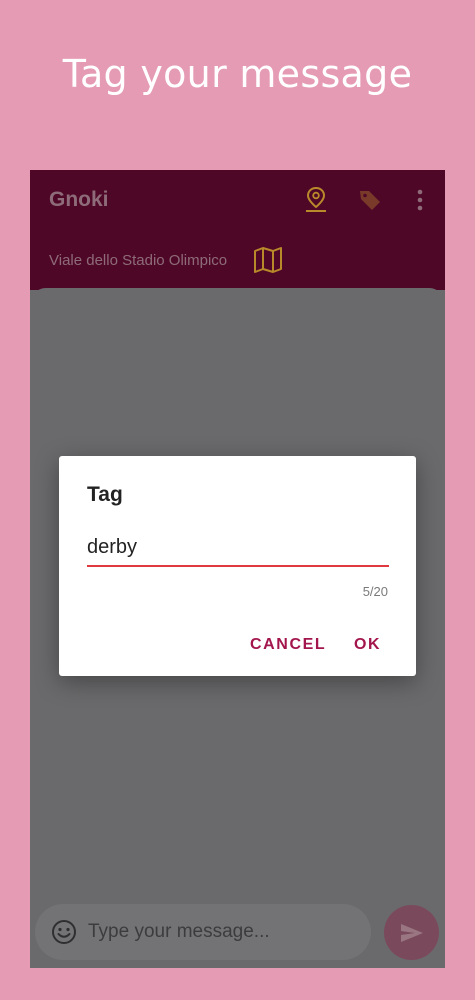 The width and height of the screenshot is (475, 1000). I want to click on dialog-title: Tag, so click(105, 494).